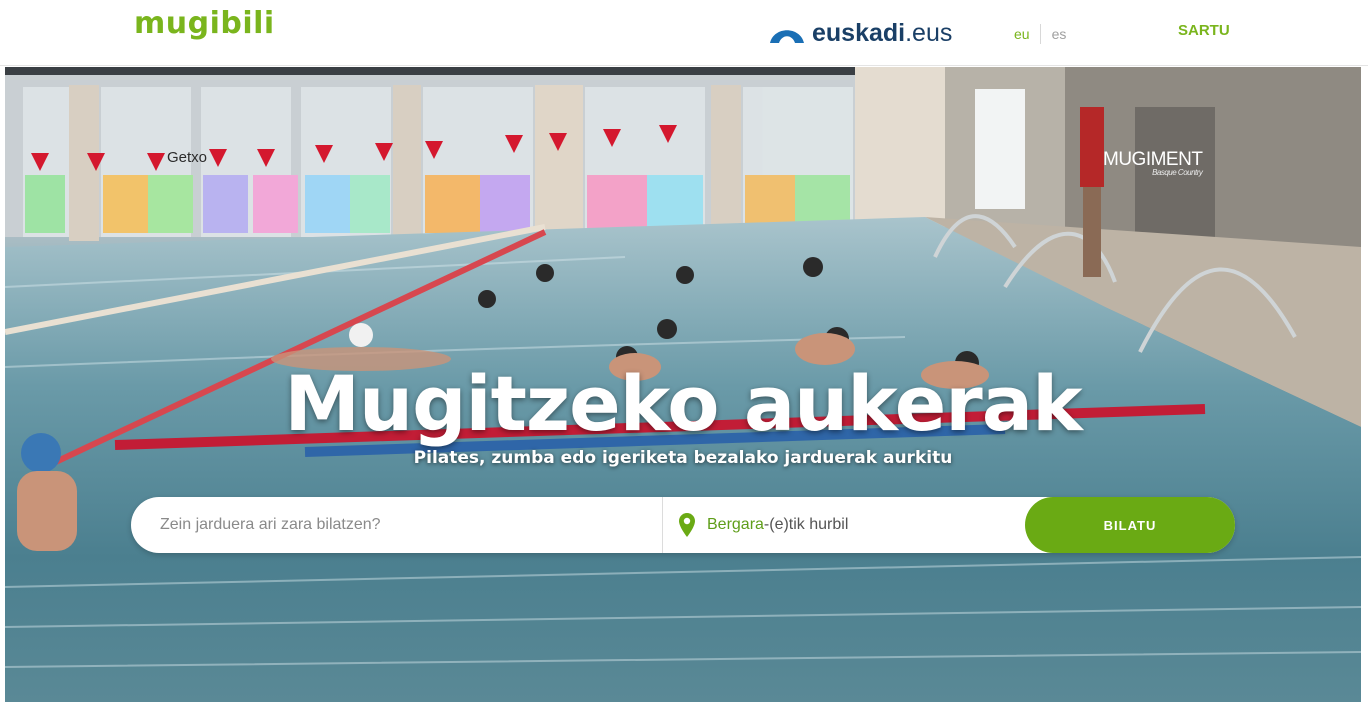  Describe the element at coordinates (882, 32) in the screenshot. I see `euskadi-wordmark: euskadi.eus` at that location.